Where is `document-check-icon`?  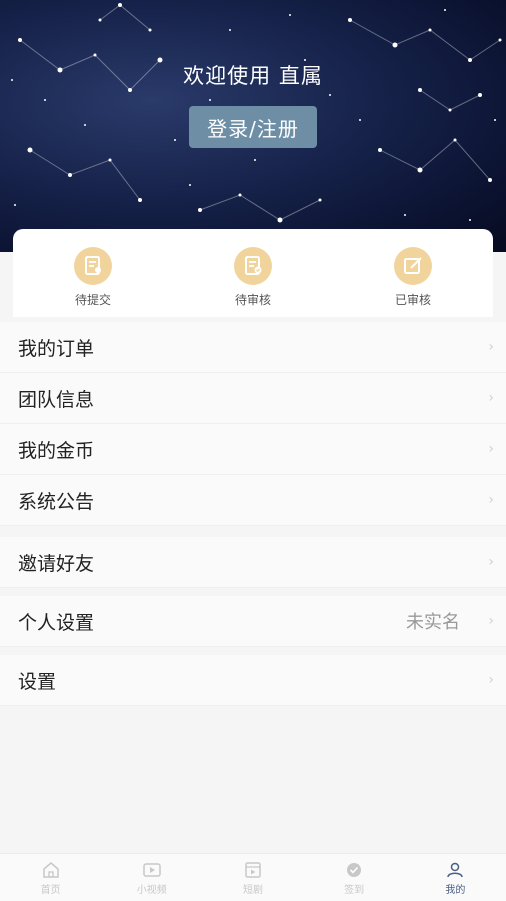
document-check-icon is located at coordinates (253, 266).